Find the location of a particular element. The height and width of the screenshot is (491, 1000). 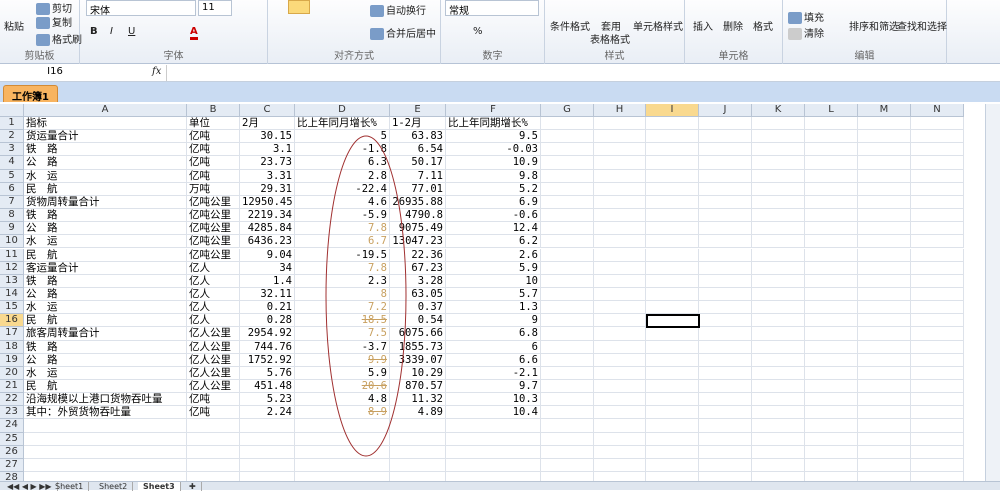

annotation-overlay is located at coordinates (366, 296).